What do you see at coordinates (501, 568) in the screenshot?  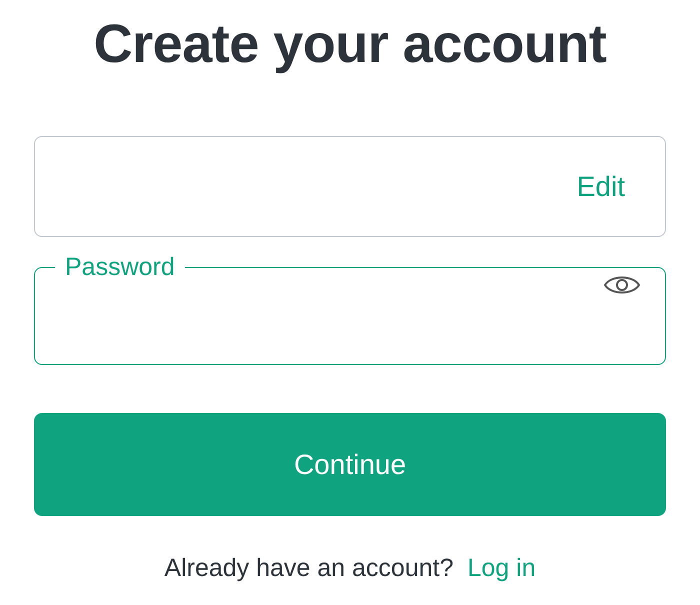 I see `login-link: Log in` at bounding box center [501, 568].